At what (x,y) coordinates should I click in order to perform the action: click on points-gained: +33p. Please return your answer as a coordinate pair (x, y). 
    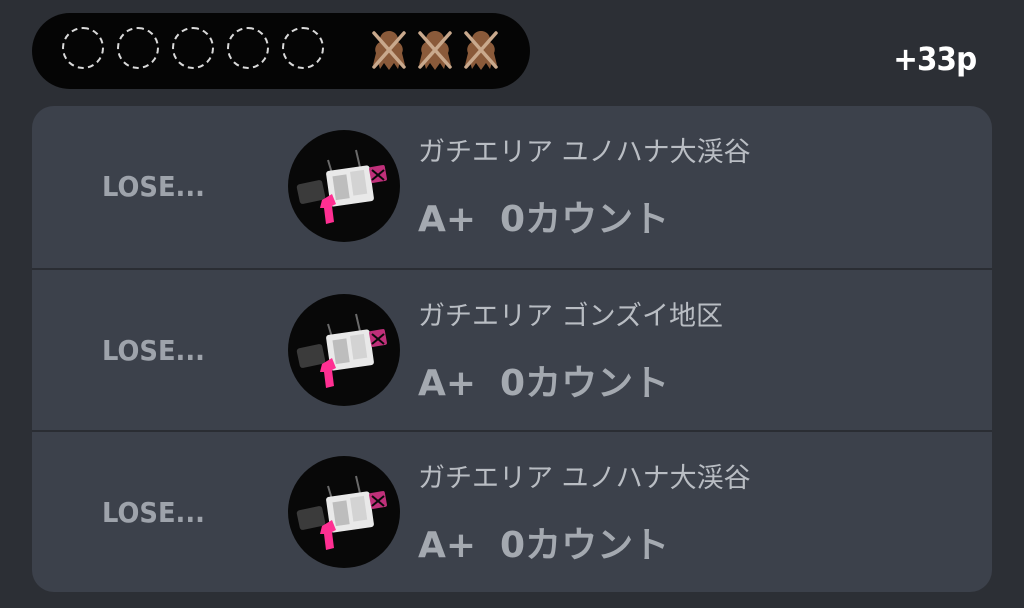
    Looking at the image, I should click on (934, 59).